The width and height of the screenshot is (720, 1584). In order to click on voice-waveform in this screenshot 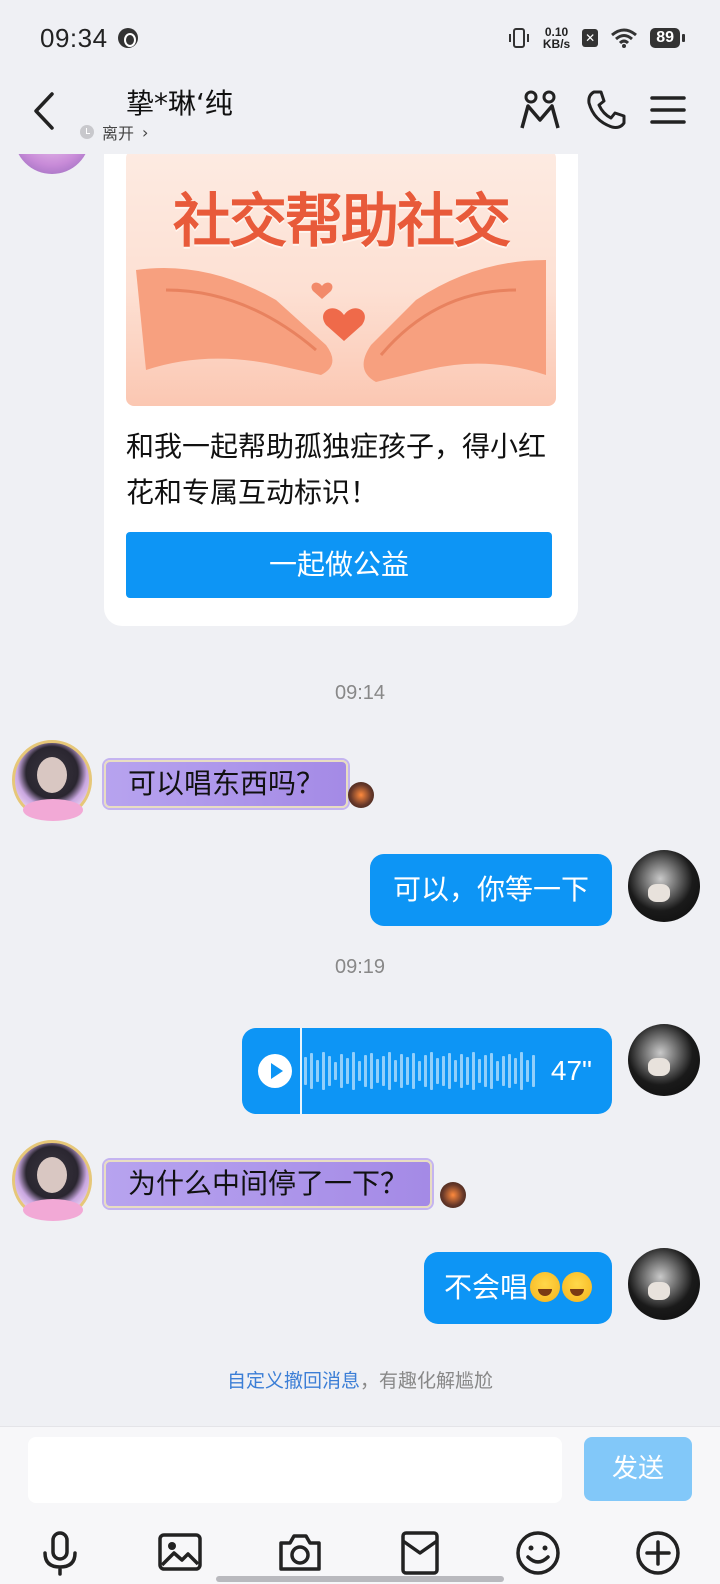, I will do `click(422, 1071)`.